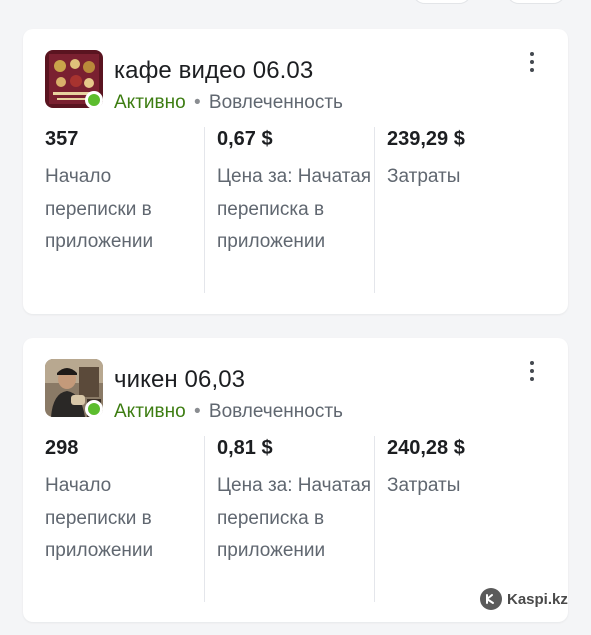 This screenshot has width=591, height=635. Describe the element at coordinates (245, 448) in the screenshot. I see `metric-value: 0,81 $` at that location.